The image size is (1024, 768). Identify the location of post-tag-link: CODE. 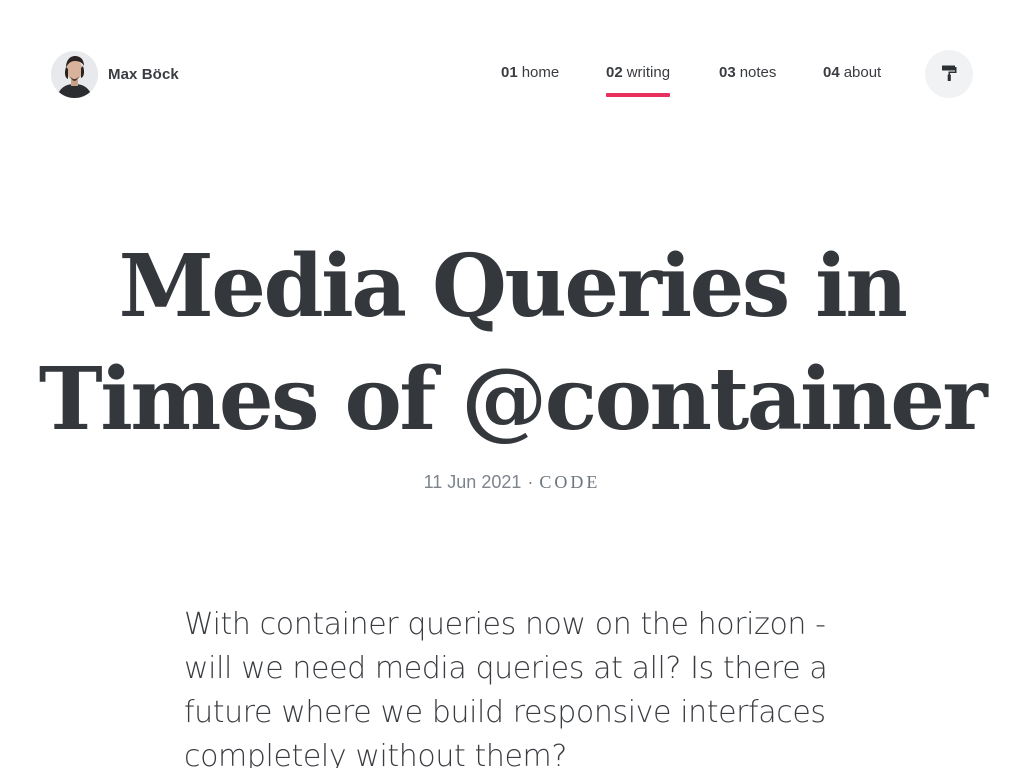
(569, 482).